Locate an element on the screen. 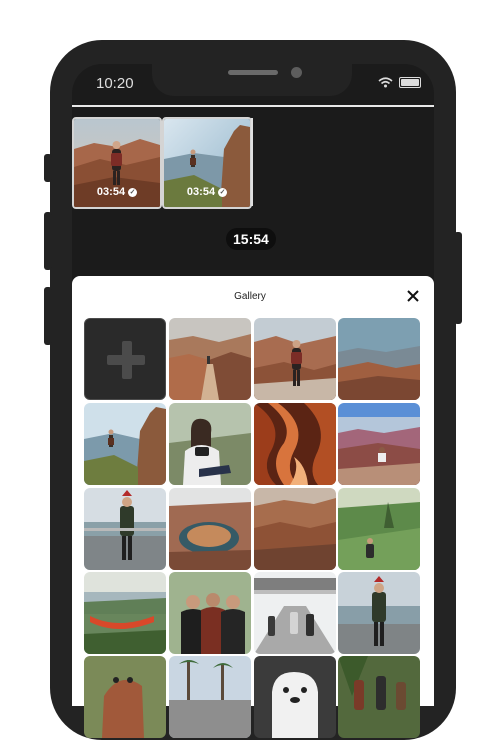 This screenshot has height=740, width=500. front-camera is located at coordinates (296, 72).